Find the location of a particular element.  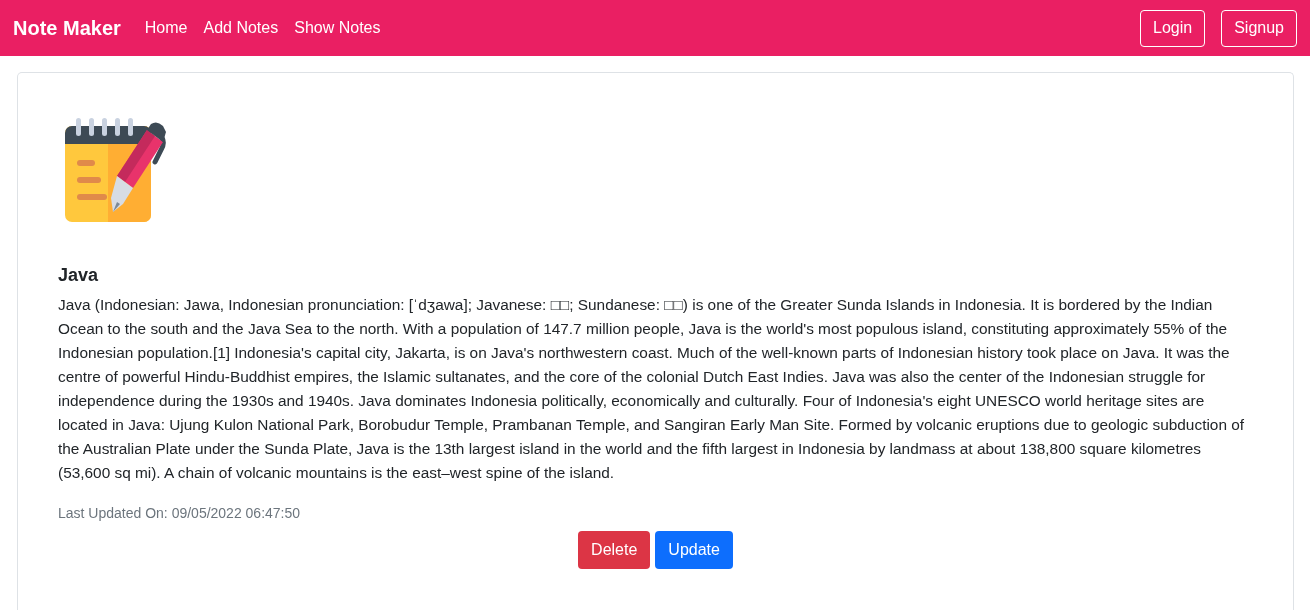

notepad-pen-icon is located at coordinates (116, 170).